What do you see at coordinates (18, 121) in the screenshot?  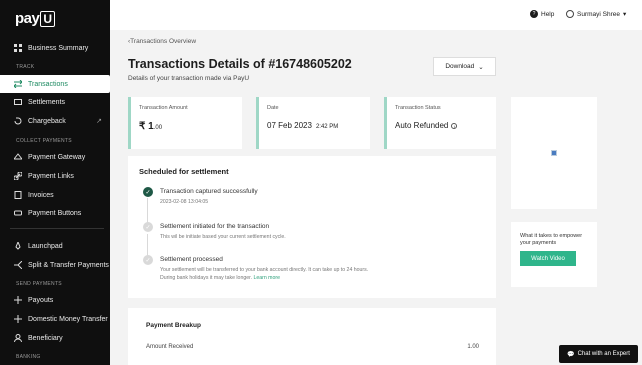 I see `chargeback-icon` at bounding box center [18, 121].